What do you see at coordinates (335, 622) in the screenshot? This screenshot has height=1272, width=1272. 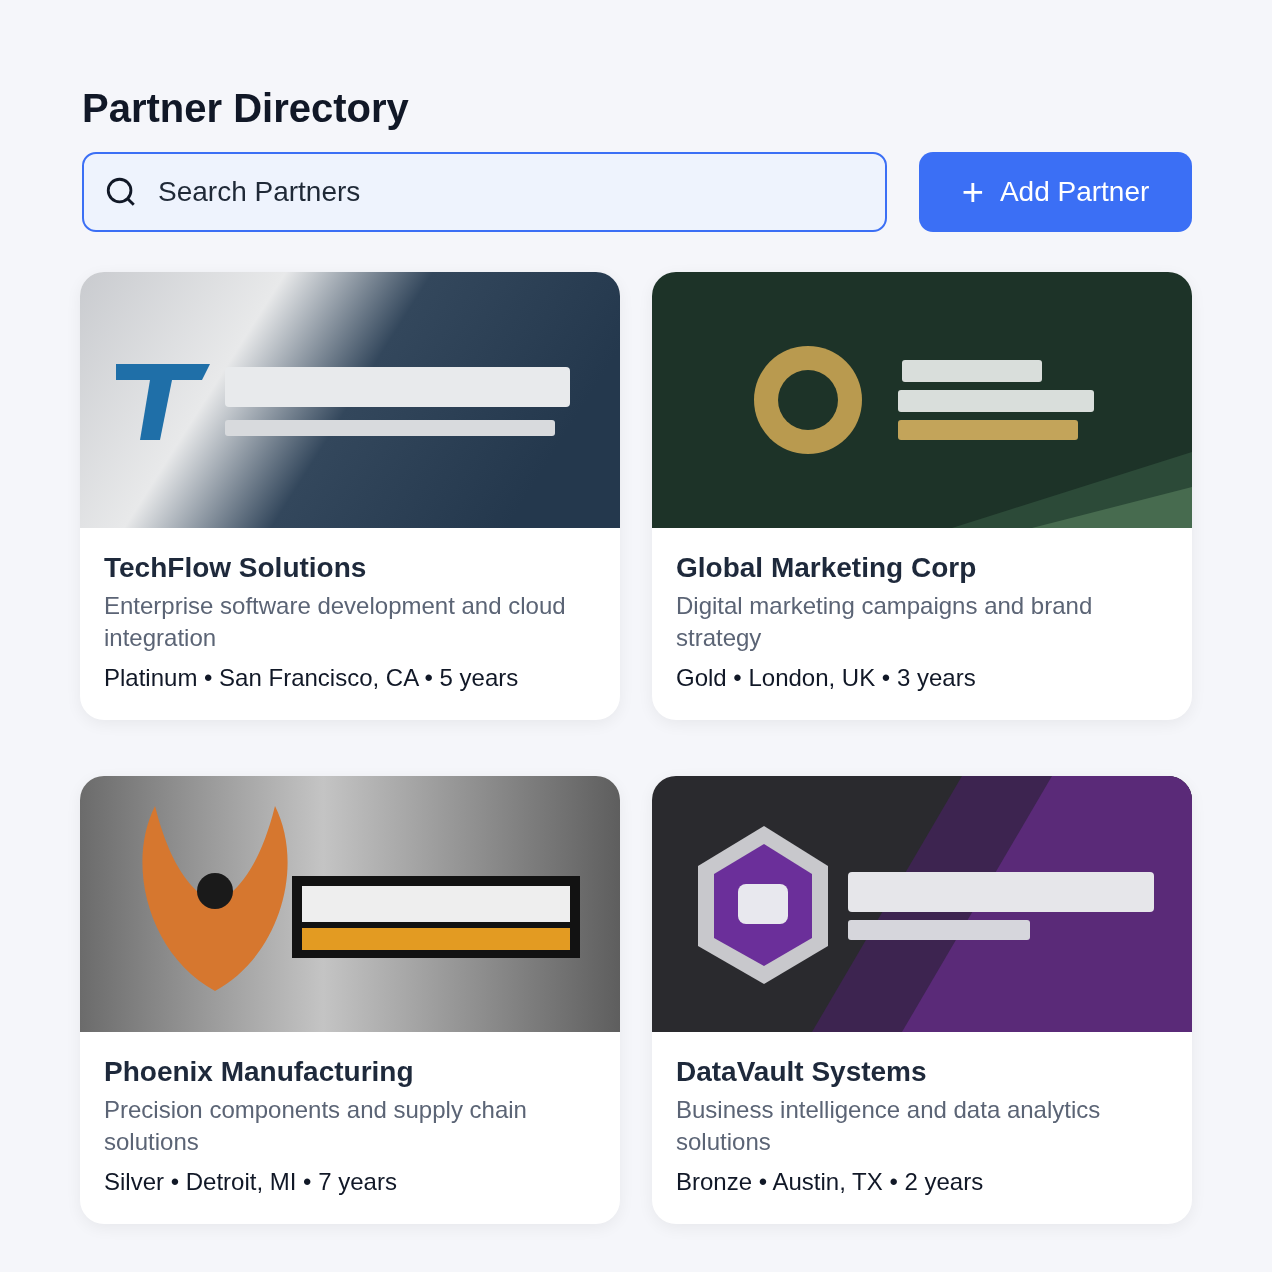 I see `partner-description: Enterprise software development and cloud integration` at bounding box center [335, 622].